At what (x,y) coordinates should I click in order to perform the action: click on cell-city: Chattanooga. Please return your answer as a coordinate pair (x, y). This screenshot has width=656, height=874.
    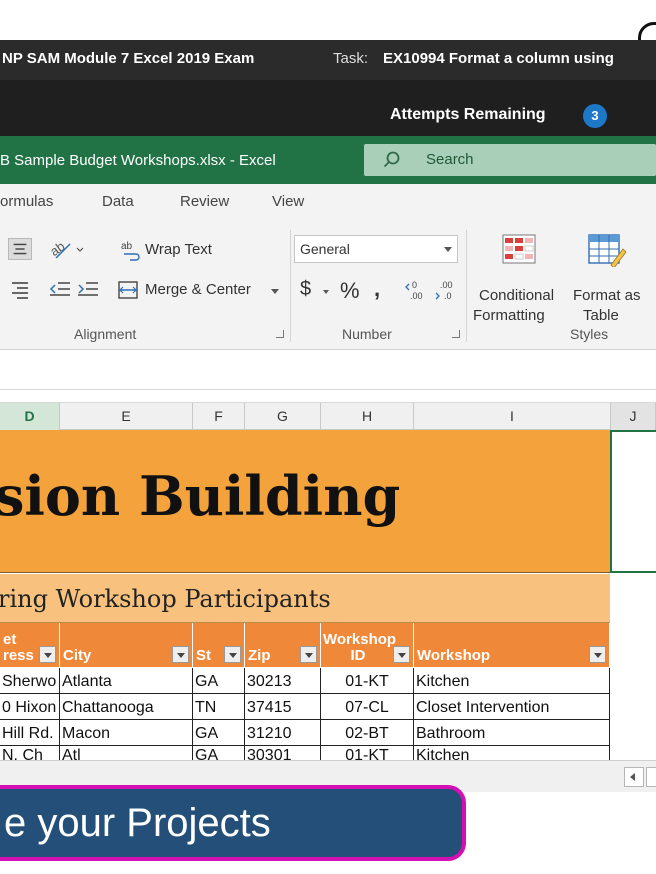
    Looking at the image, I should click on (126, 707).